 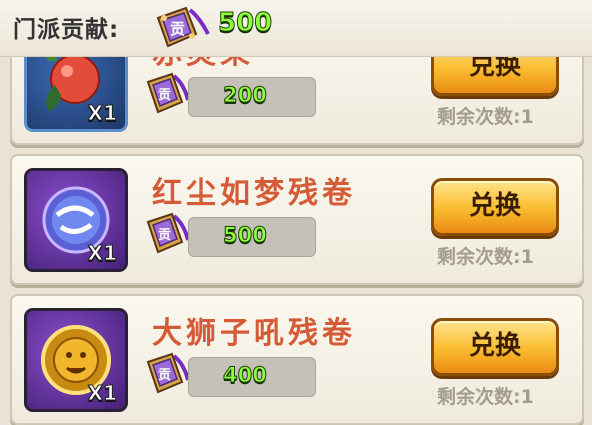 I want to click on contribution-label: 门派贡献:, so click(x=66, y=30).